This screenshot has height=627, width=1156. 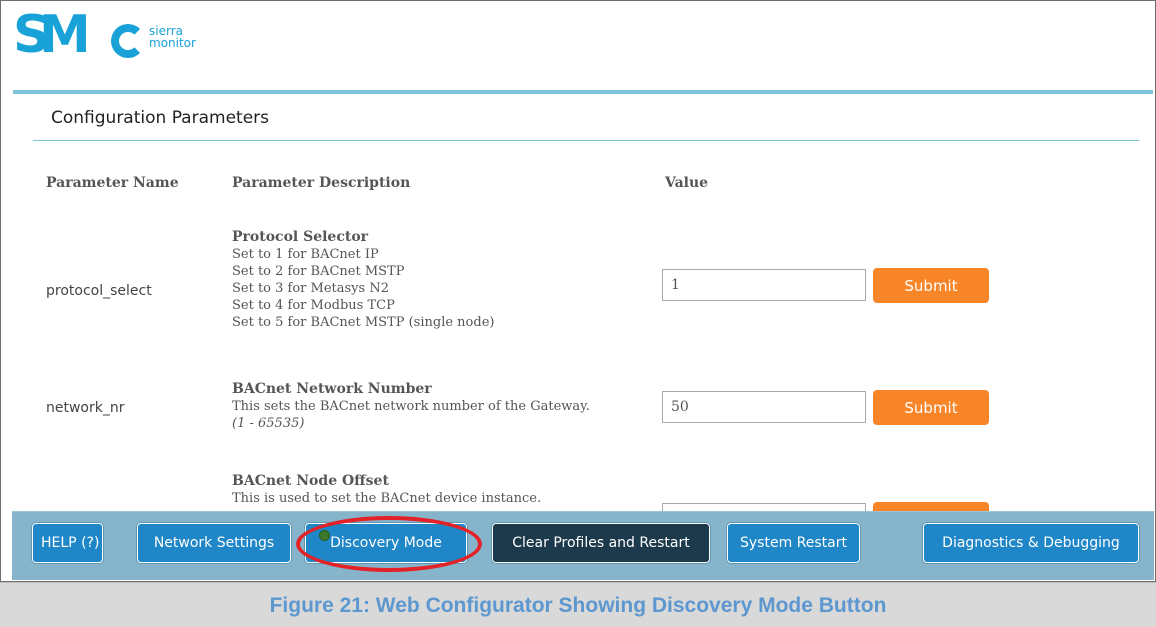 What do you see at coordinates (1031, 543) in the screenshot?
I see `diagnostics-debugging-button: Diagnostics & Debugging` at bounding box center [1031, 543].